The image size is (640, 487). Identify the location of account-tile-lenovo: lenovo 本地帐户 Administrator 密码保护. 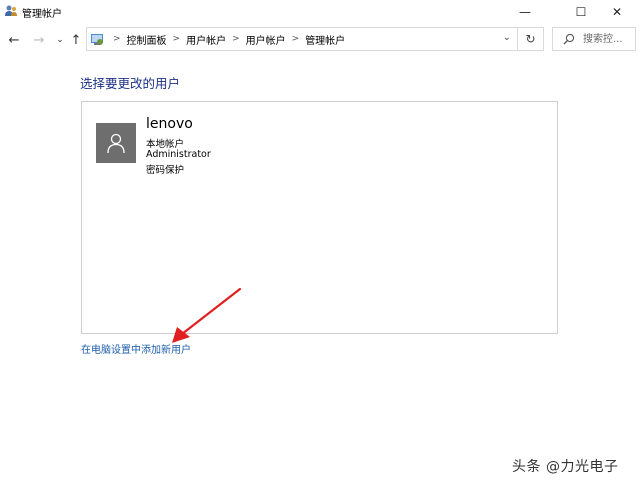
(196, 146).